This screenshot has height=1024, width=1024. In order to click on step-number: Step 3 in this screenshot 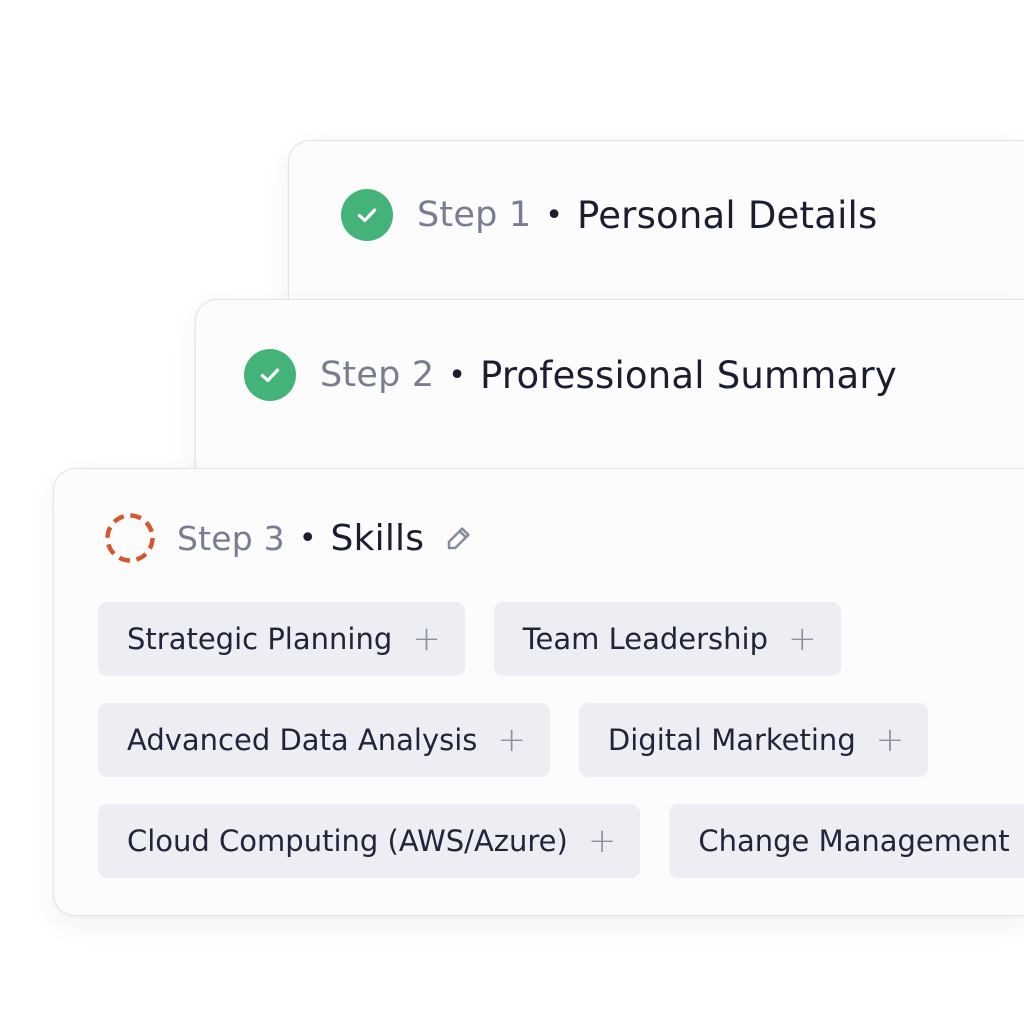, I will do `click(231, 538)`.